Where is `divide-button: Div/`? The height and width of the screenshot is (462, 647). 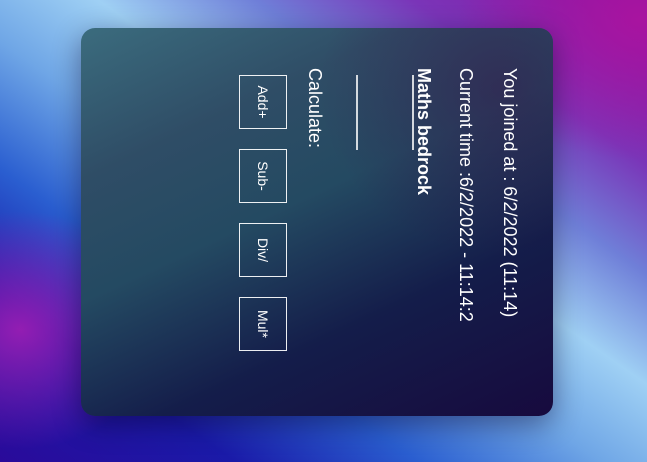
divide-button: Div/ is located at coordinates (263, 250).